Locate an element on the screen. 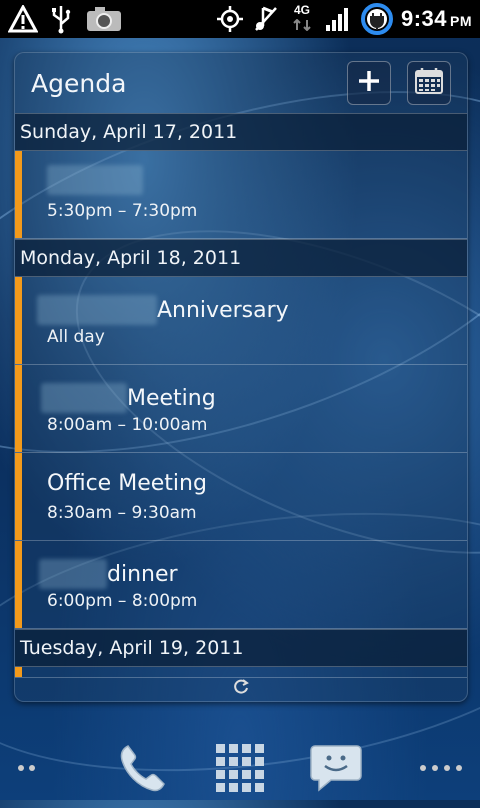 This screenshot has width=480, height=808. messaging-icon is located at coordinates (336, 768).